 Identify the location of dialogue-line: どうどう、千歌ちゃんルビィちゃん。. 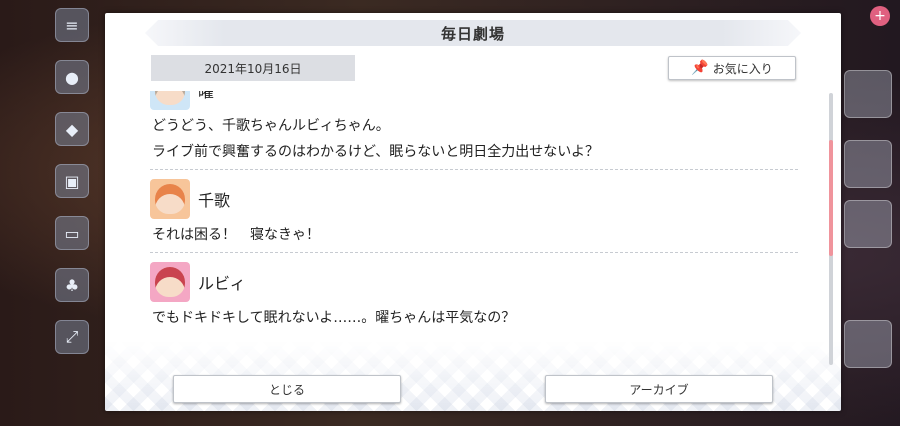
(271, 126).